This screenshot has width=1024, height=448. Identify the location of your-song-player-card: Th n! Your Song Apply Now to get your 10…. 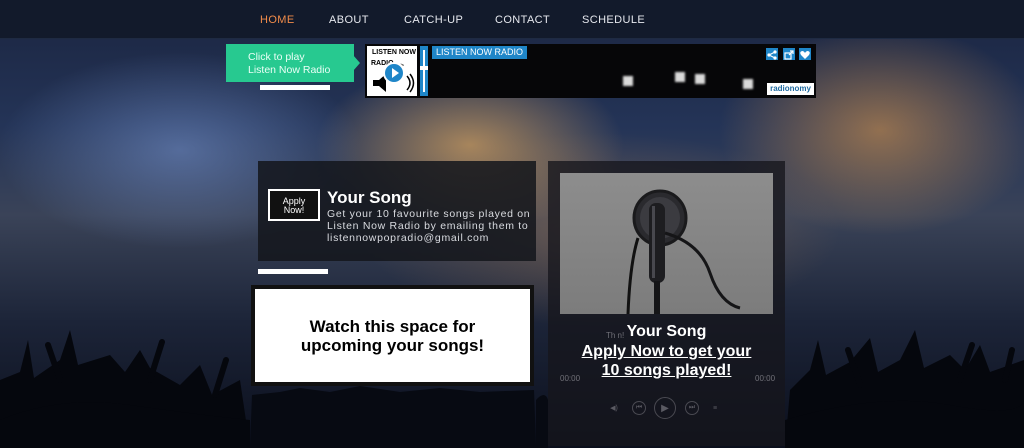
(666, 303).